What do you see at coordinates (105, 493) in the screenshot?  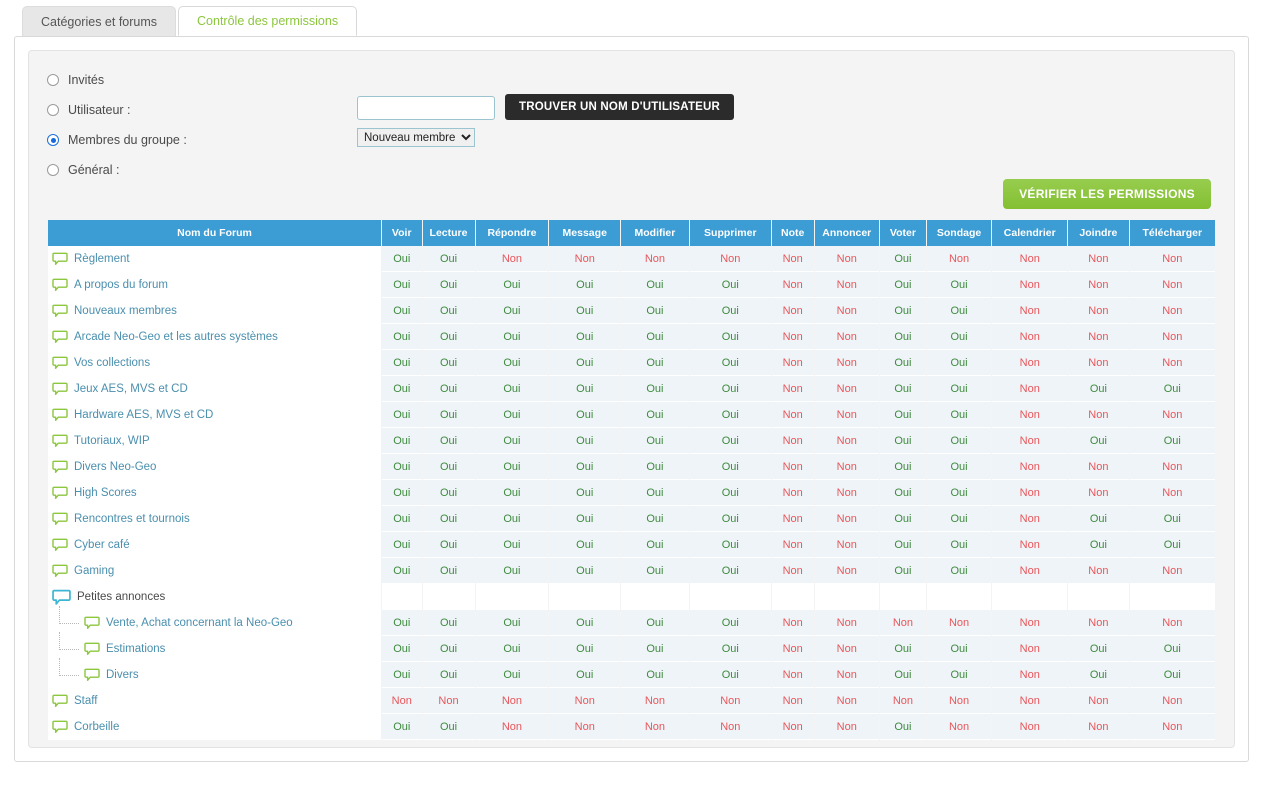 I see `forum-name-link: High Scores` at bounding box center [105, 493].